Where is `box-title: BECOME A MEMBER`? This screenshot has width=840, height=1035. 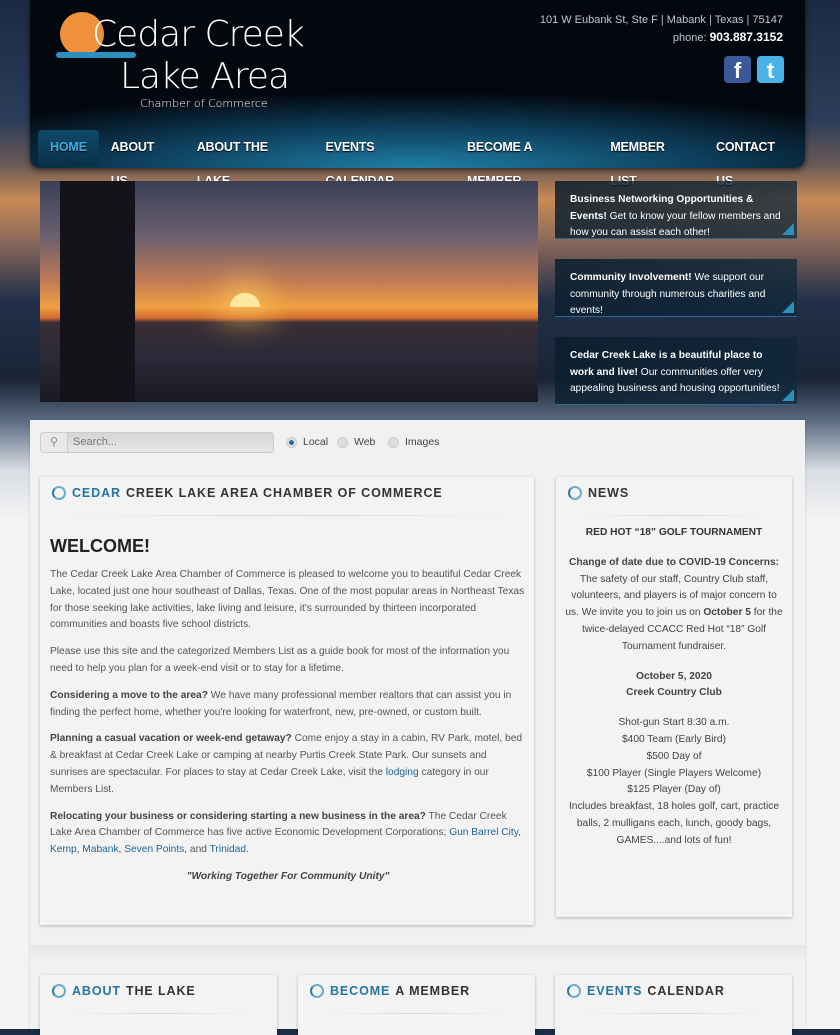
box-title: BECOME A MEMBER is located at coordinates (390, 991).